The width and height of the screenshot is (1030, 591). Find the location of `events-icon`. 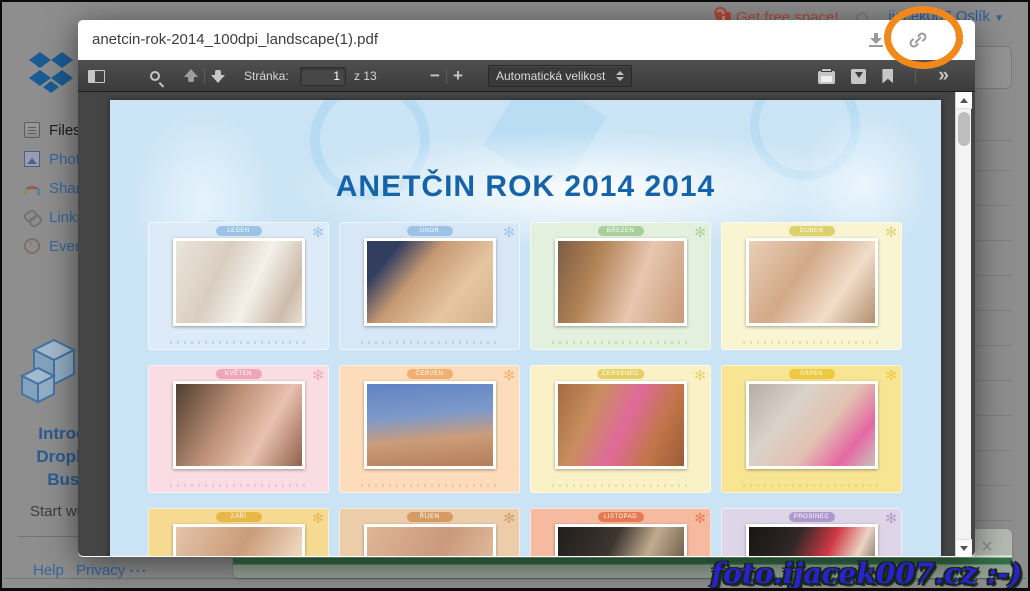

events-icon is located at coordinates (32, 246).